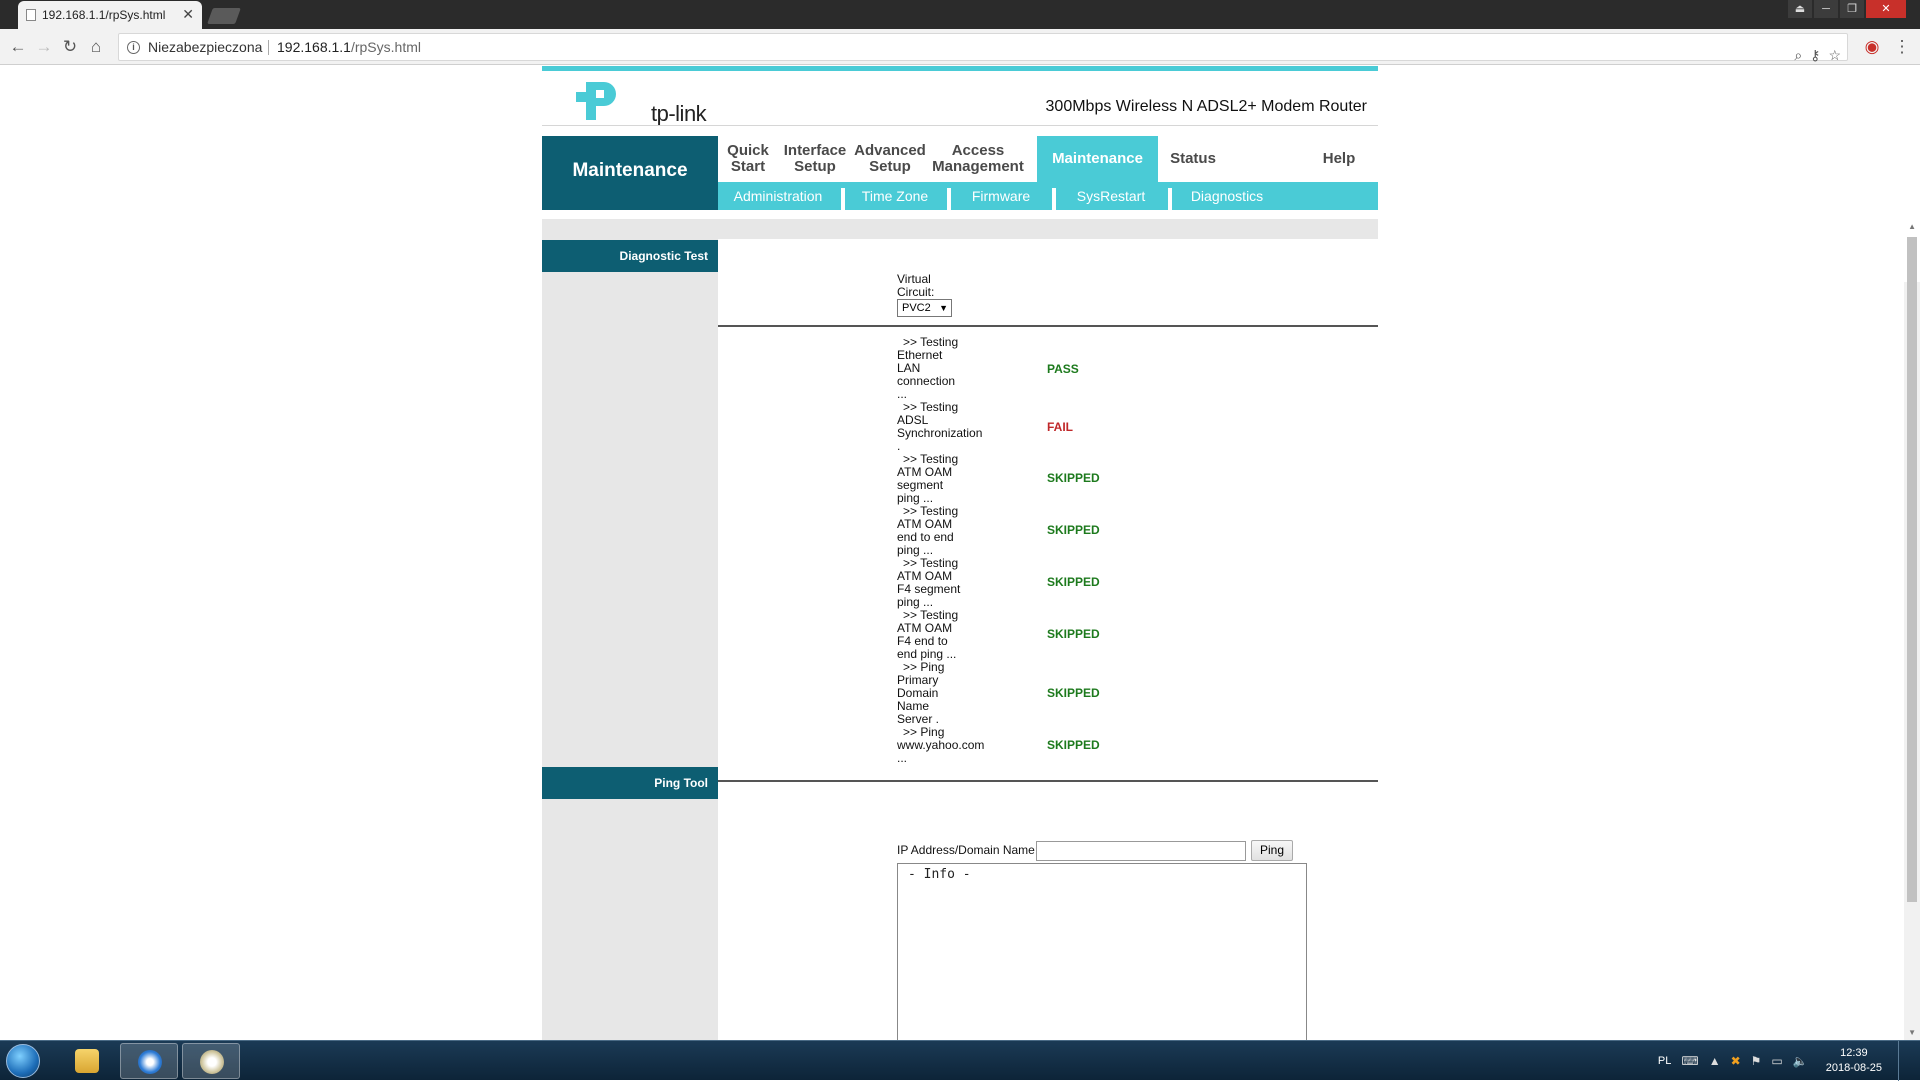 The image size is (1920, 1081). Describe the element at coordinates (205, 47) in the screenshot. I see `security-status: Niezabezpieczona` at that location.